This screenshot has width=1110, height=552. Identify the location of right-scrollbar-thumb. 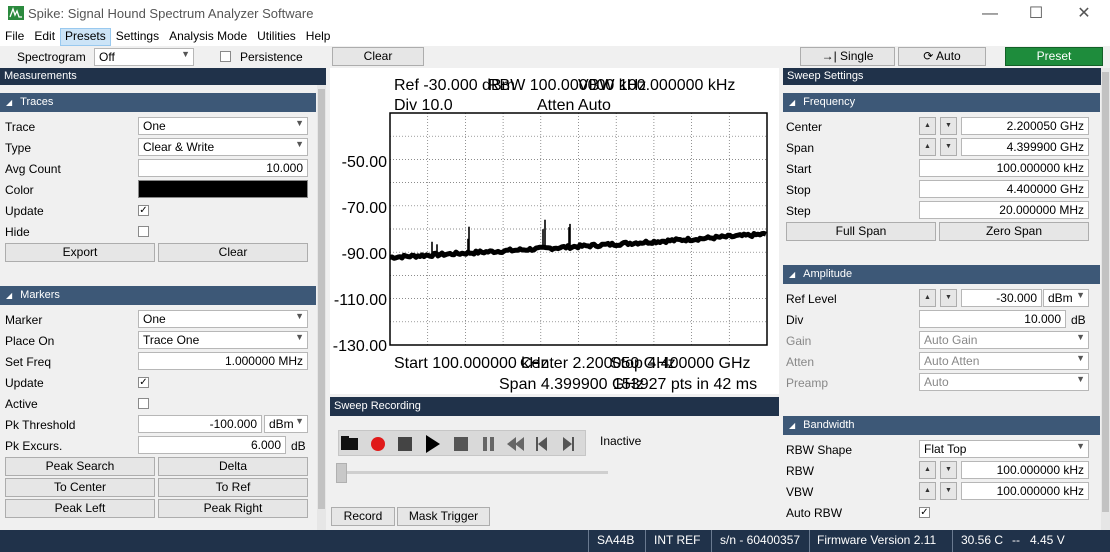
(1105, 292).